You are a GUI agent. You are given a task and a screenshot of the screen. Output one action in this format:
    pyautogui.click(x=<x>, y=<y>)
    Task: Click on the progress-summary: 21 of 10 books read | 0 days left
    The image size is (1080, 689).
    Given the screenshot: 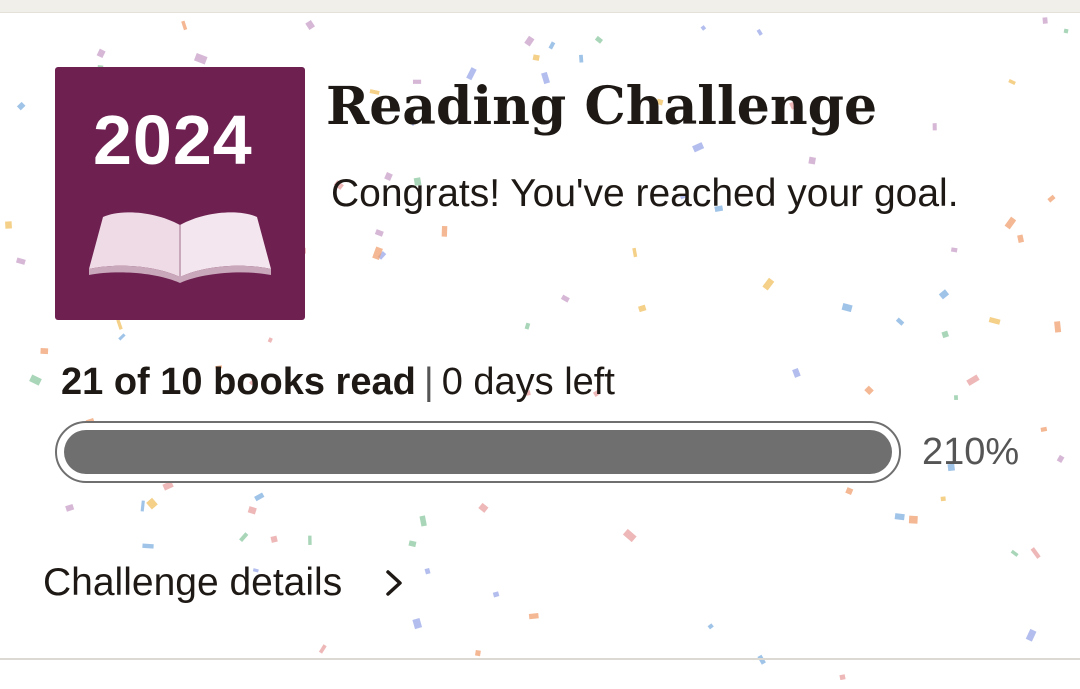 What is the action you would take?
    pyautogui.click(x=338, y=382)
    